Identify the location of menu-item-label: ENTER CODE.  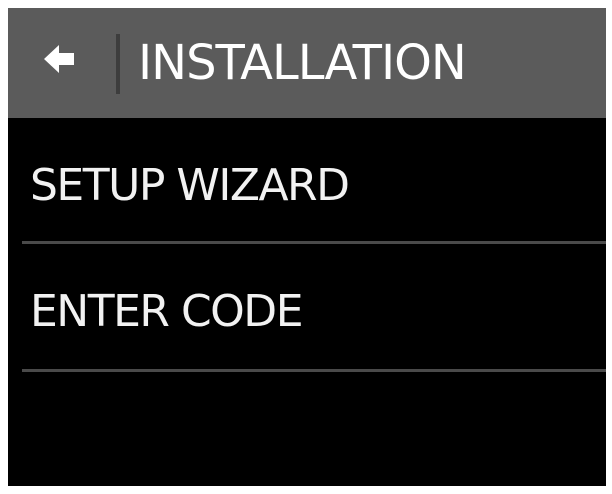
(167, 311).